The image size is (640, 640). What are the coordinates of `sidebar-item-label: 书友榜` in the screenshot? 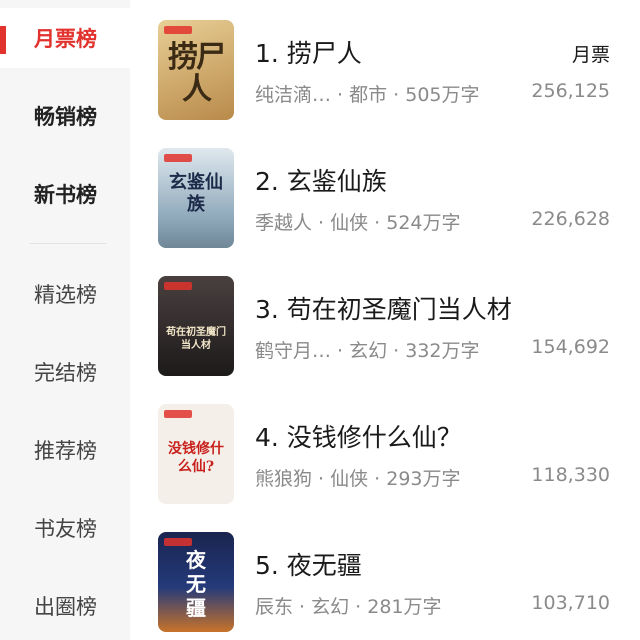 It's located at (65, 529).